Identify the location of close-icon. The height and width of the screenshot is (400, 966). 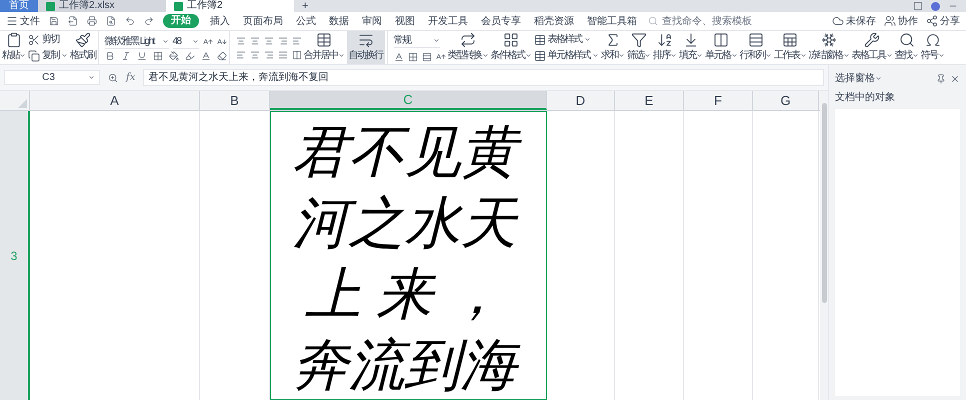
(955, 79).